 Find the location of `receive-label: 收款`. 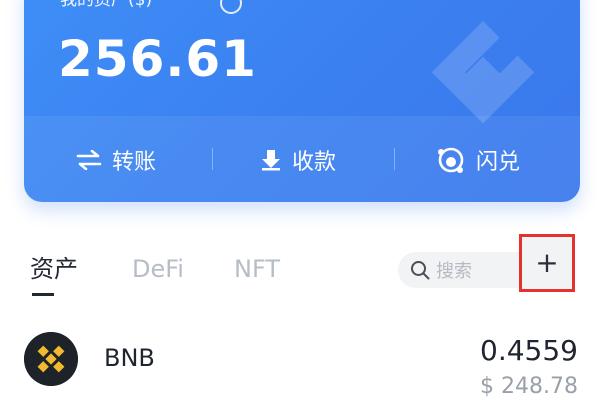

receive-label: 收款 is located at coordinates (314, 162).